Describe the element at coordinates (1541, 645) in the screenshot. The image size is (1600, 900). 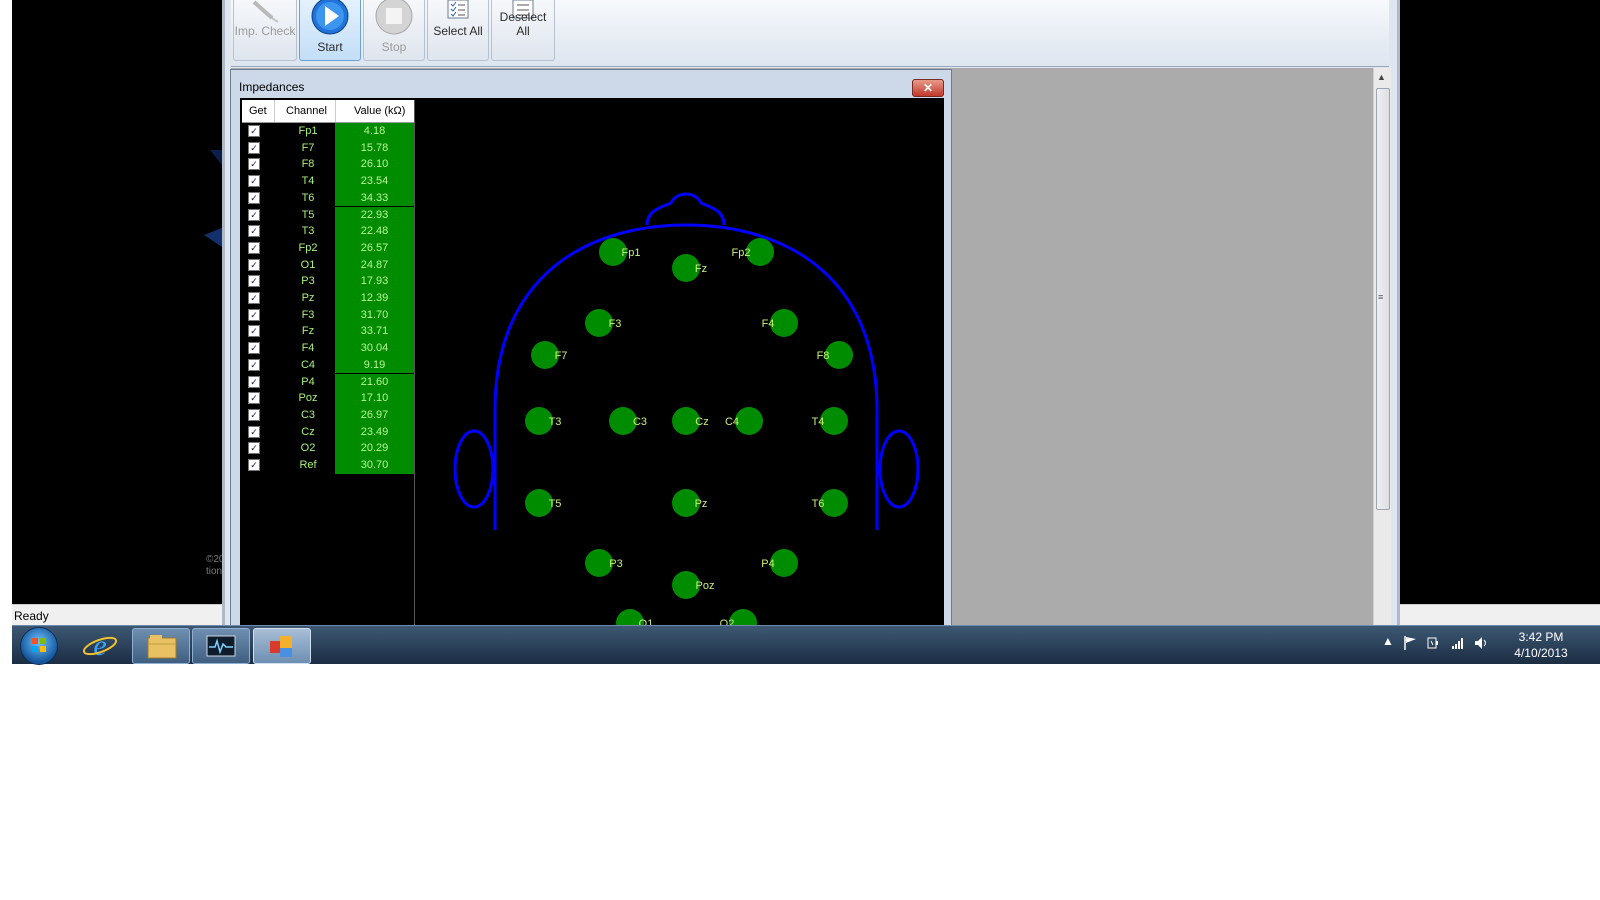
I see `system-clock: 3:42 PM 4/10/2013` at that location.